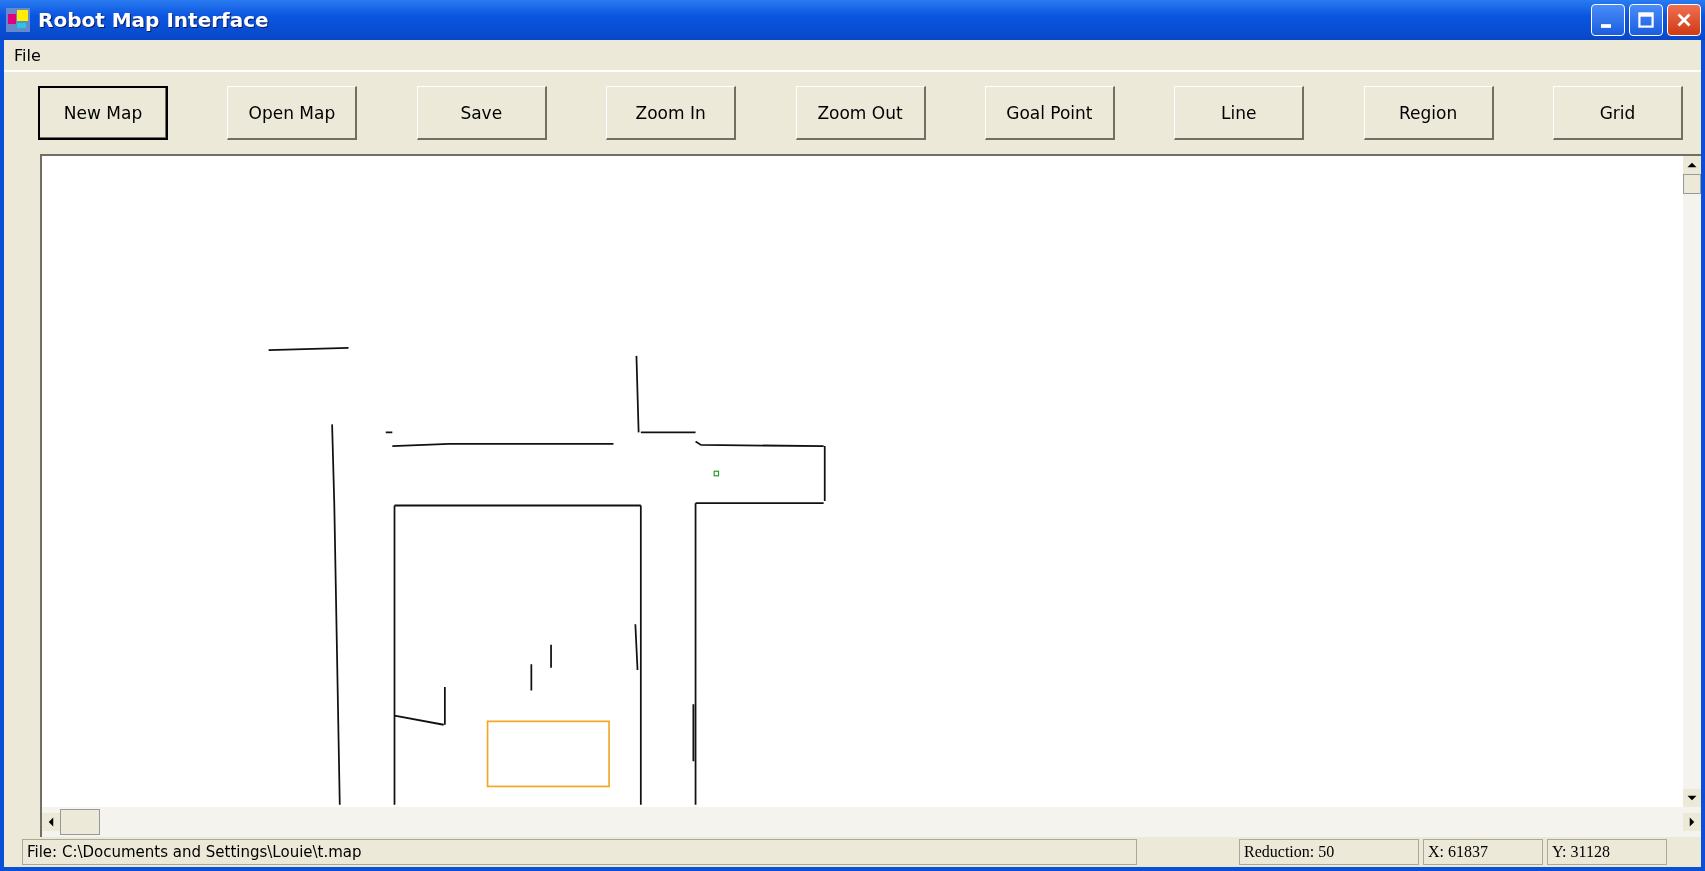 The image size is (1705, 871). Describe the element at coordinates (860, 113) in the screenshot. I see `toolbar-button: Zoom Out` at that location.